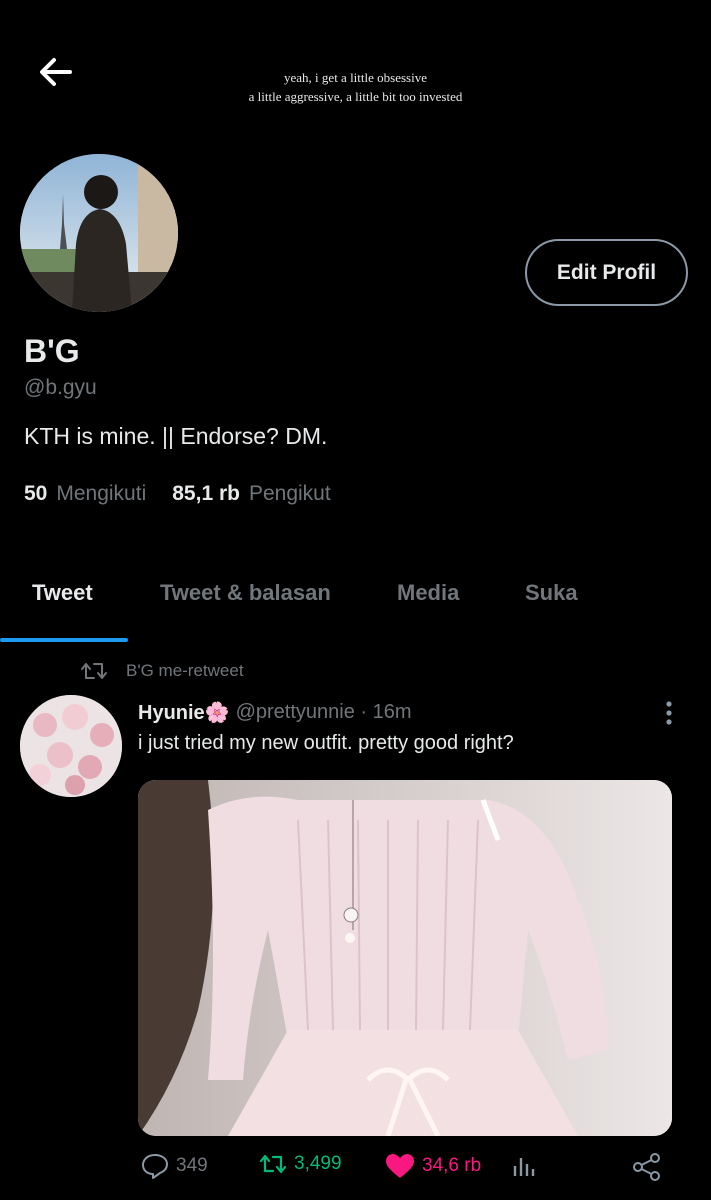 The width and height of the screenshot is (711, 1200). What do you see at coordinates (174, 1166) in the screenshot?
I see `reply-button: 349` at bounding box center [174, 1166].